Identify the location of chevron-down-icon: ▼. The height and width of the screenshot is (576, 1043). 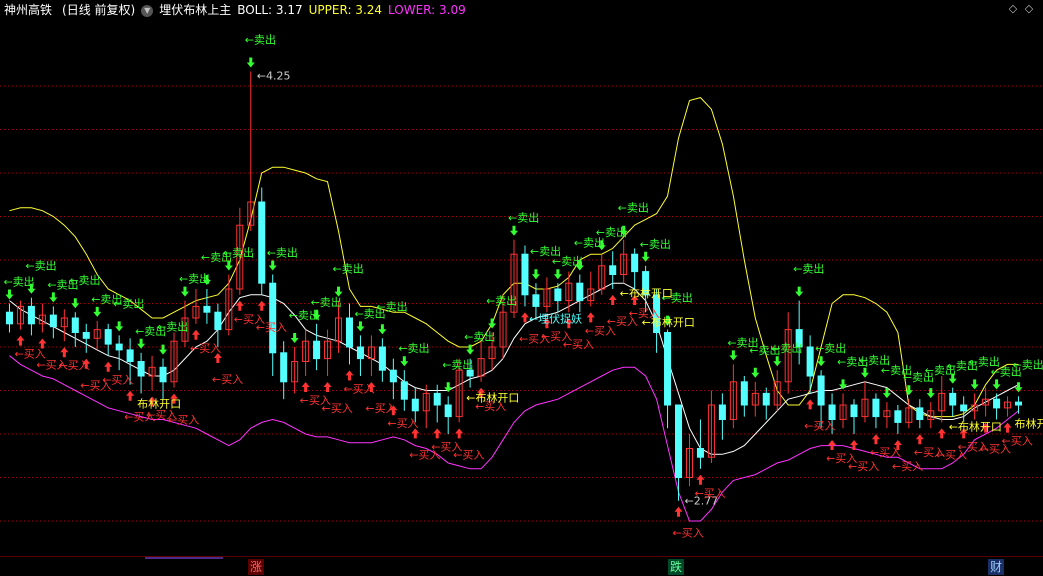
(147, 10).